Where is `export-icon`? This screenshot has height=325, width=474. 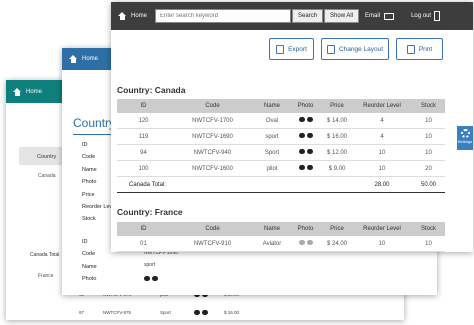 export-icon is located at coordinates (280, 49).